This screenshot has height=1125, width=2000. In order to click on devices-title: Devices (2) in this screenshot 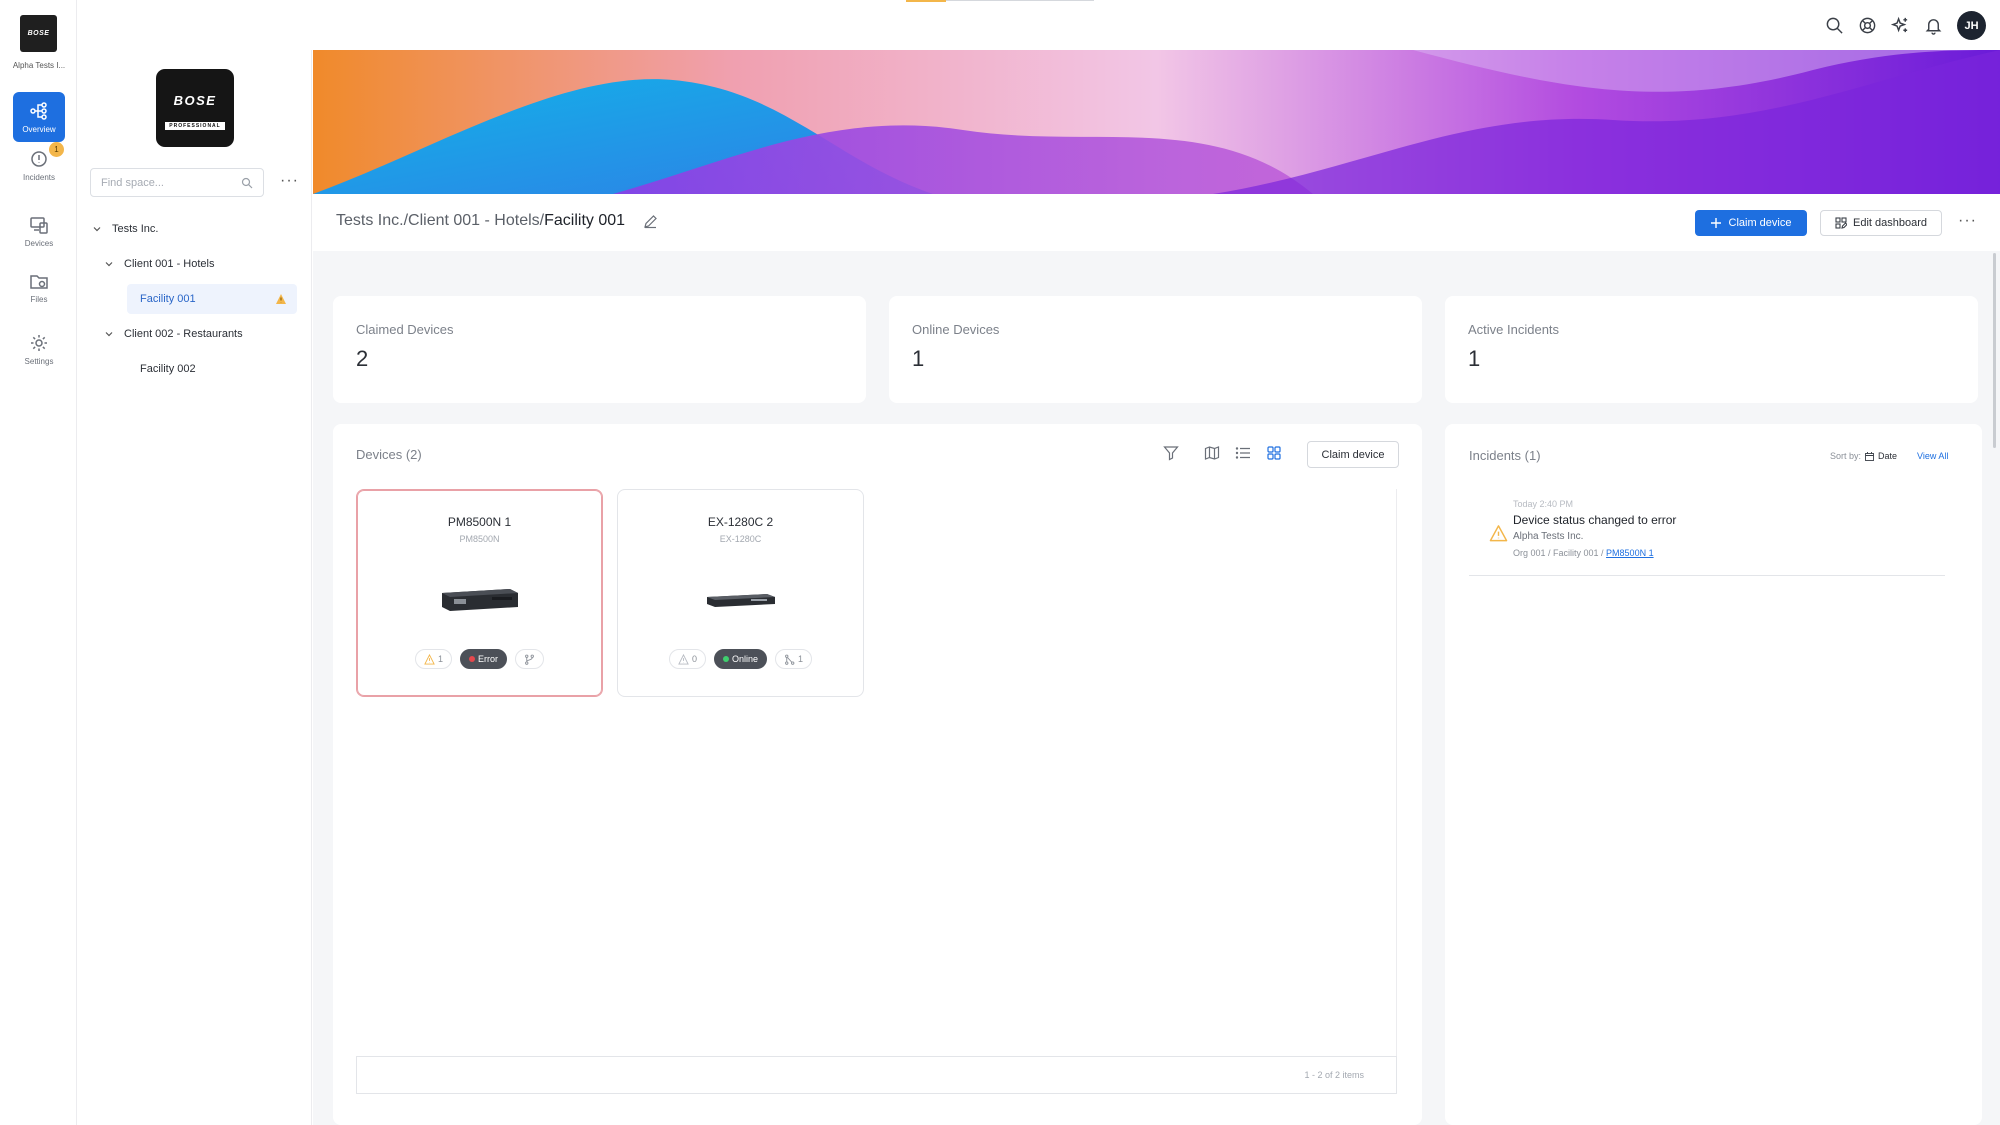, I will do `click(389, 454)`.